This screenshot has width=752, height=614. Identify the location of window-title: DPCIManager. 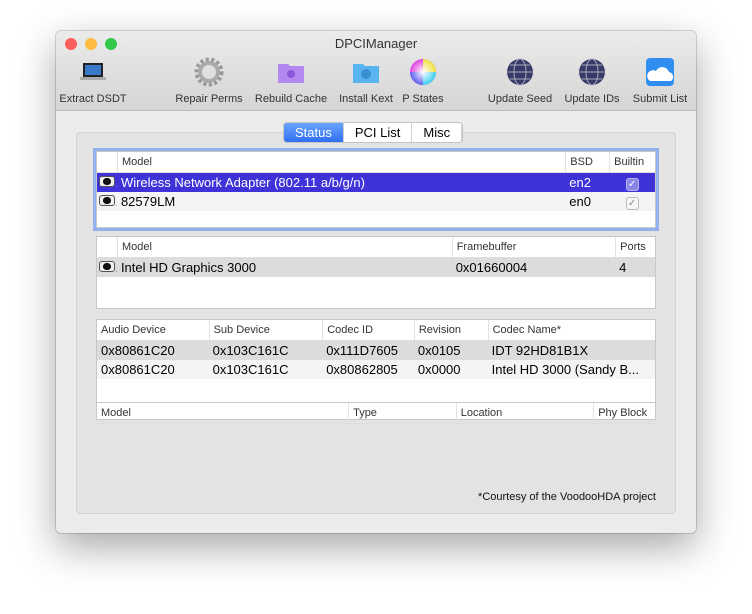
(376, 43).